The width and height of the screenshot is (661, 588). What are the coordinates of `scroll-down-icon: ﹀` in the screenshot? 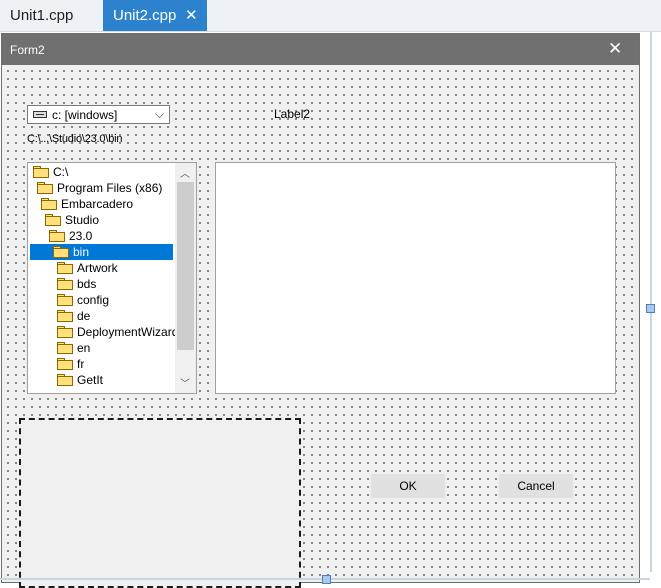 It's located at (185, 382).